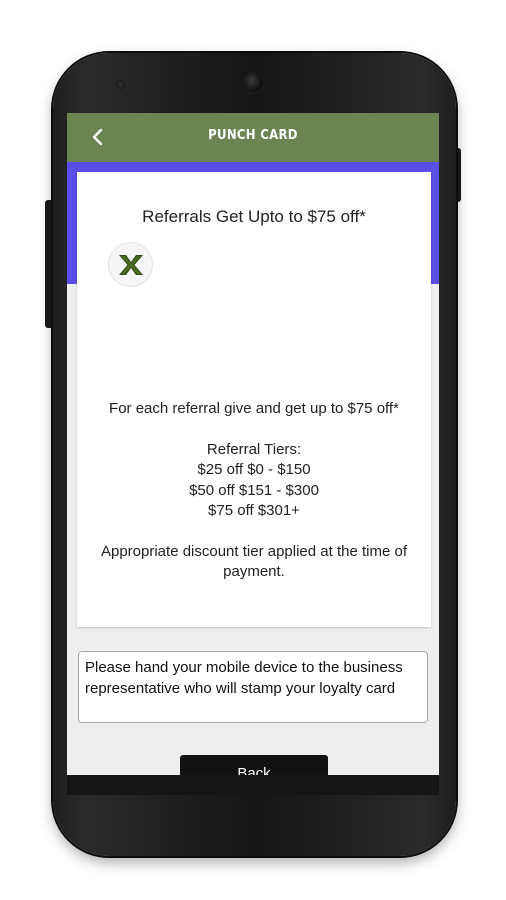  Describe the element at coordinates (254, 449) in the screenshot. I see `tiers-heading: Referral Tiers:` at that location.